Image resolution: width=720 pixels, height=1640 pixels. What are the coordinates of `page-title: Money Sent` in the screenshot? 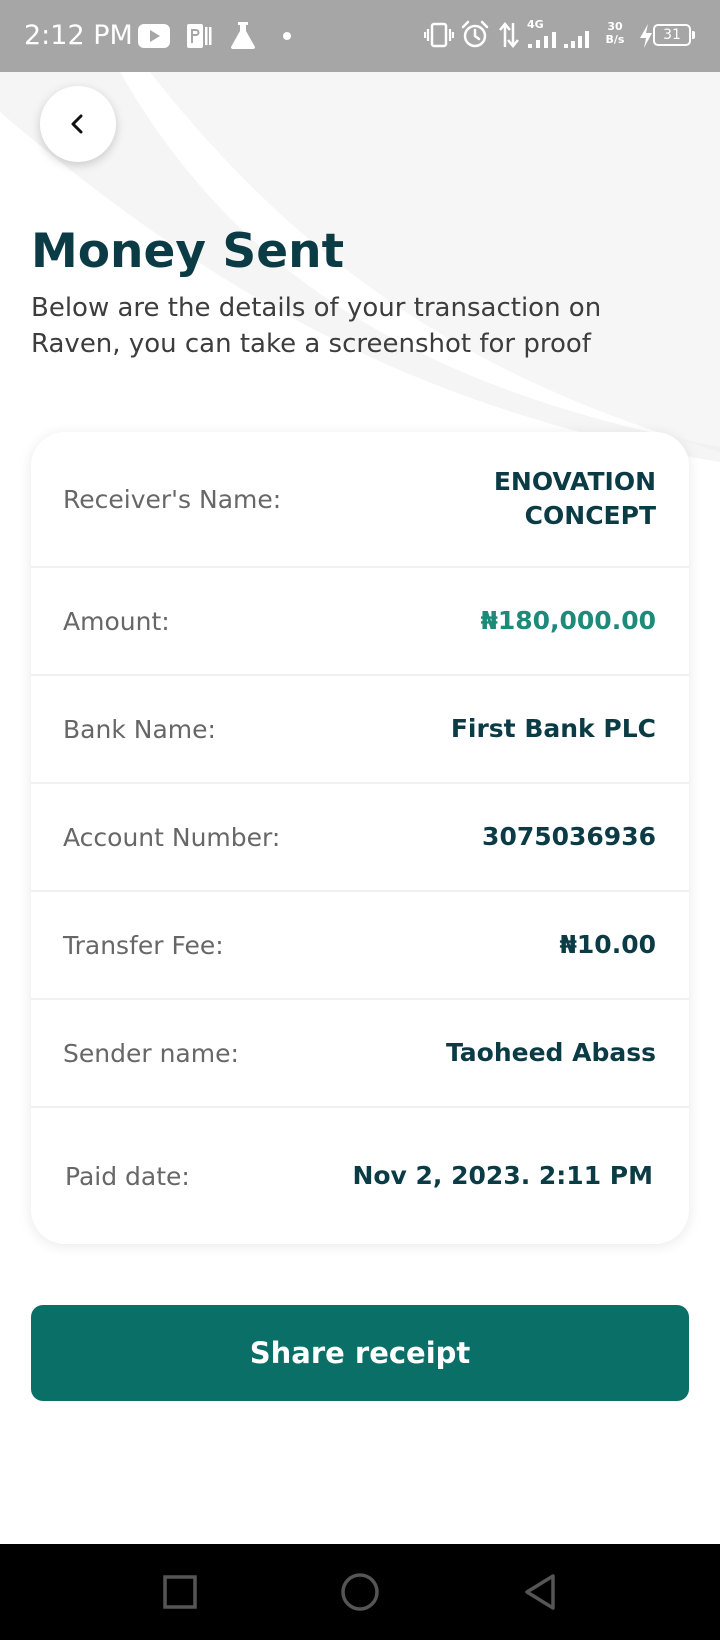 It's located at (188, 251).